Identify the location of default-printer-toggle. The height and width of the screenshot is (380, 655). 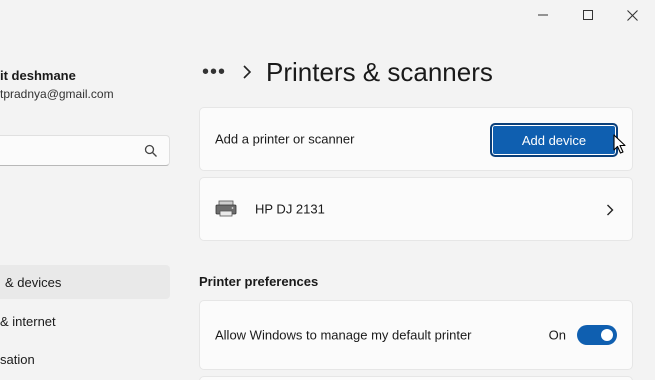
(597, 335).